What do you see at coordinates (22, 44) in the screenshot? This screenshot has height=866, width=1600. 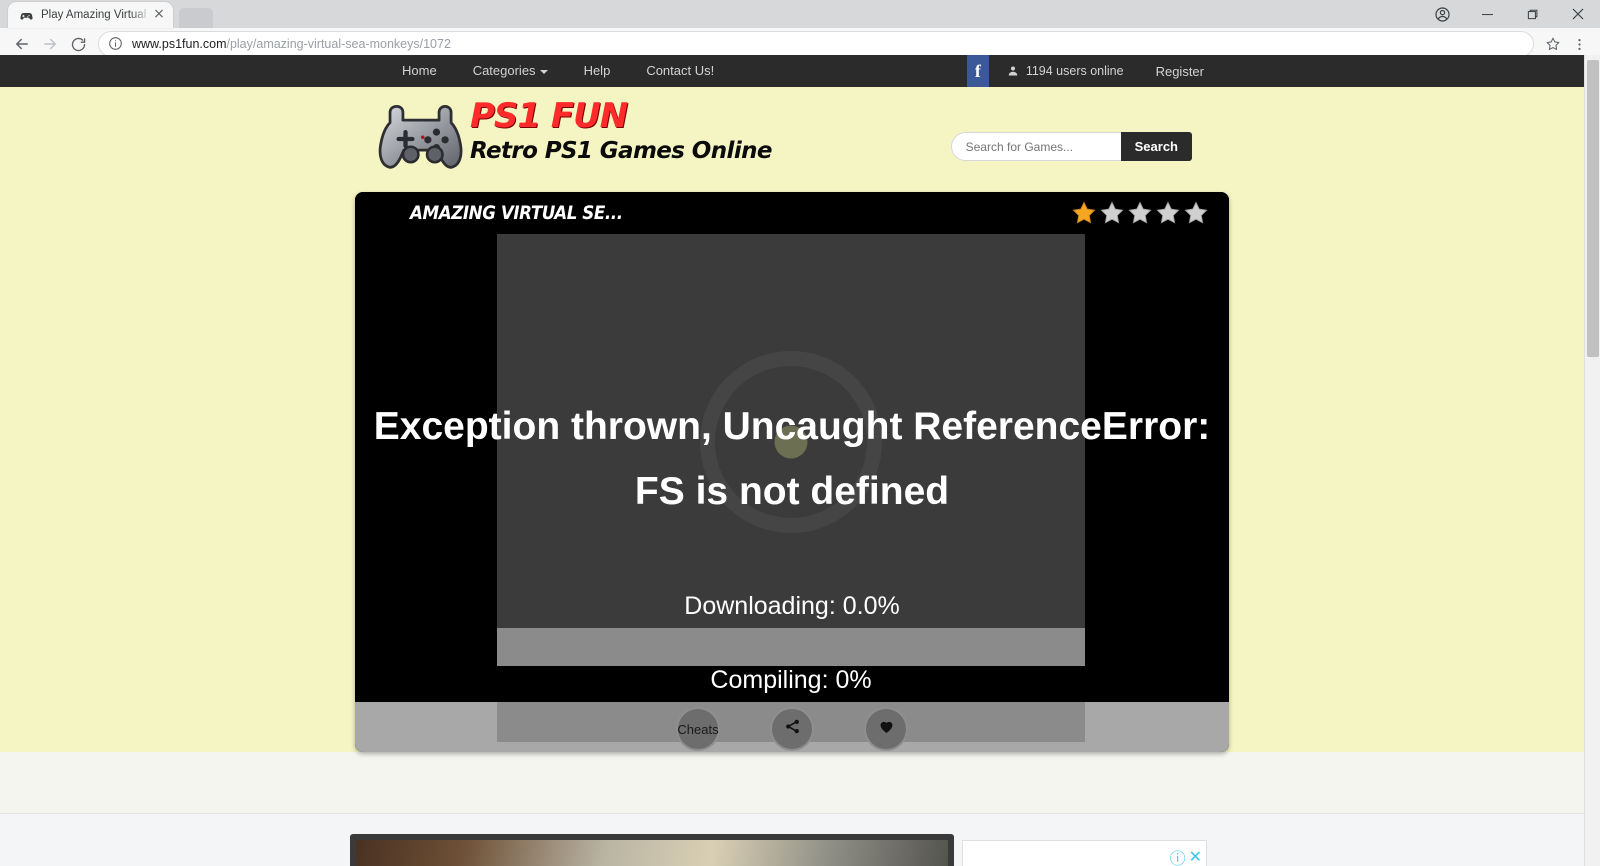 I see `back-icon` at bounding box center [22, 44].